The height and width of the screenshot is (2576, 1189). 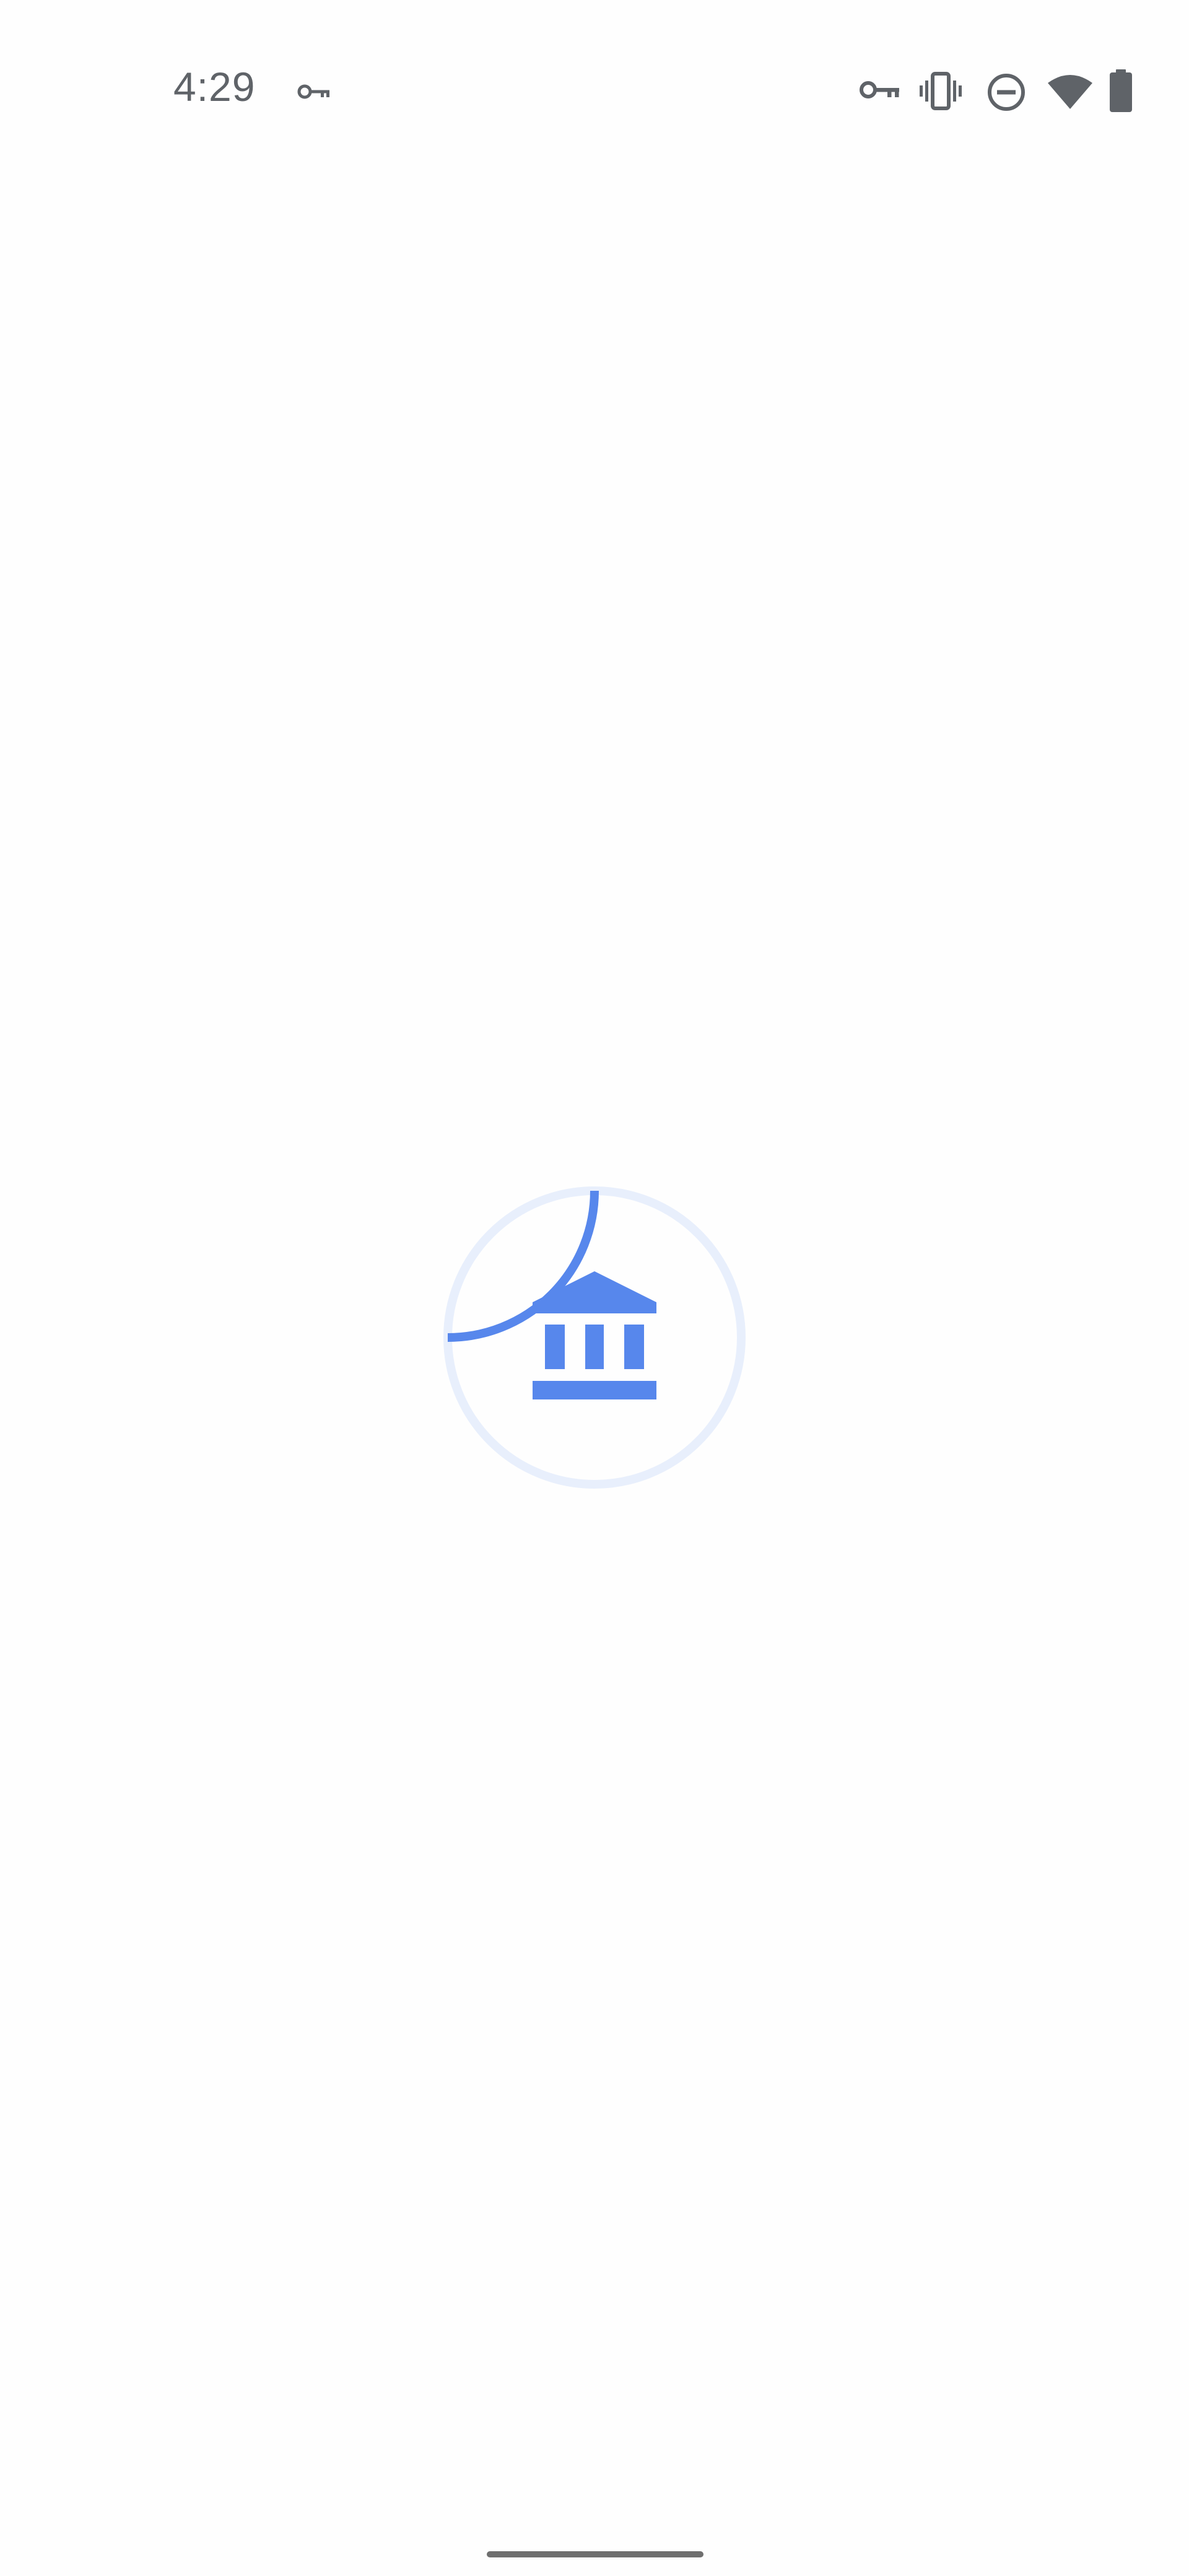 I want to click on do-not-disturb-icon, so click(x=1006, y=92).